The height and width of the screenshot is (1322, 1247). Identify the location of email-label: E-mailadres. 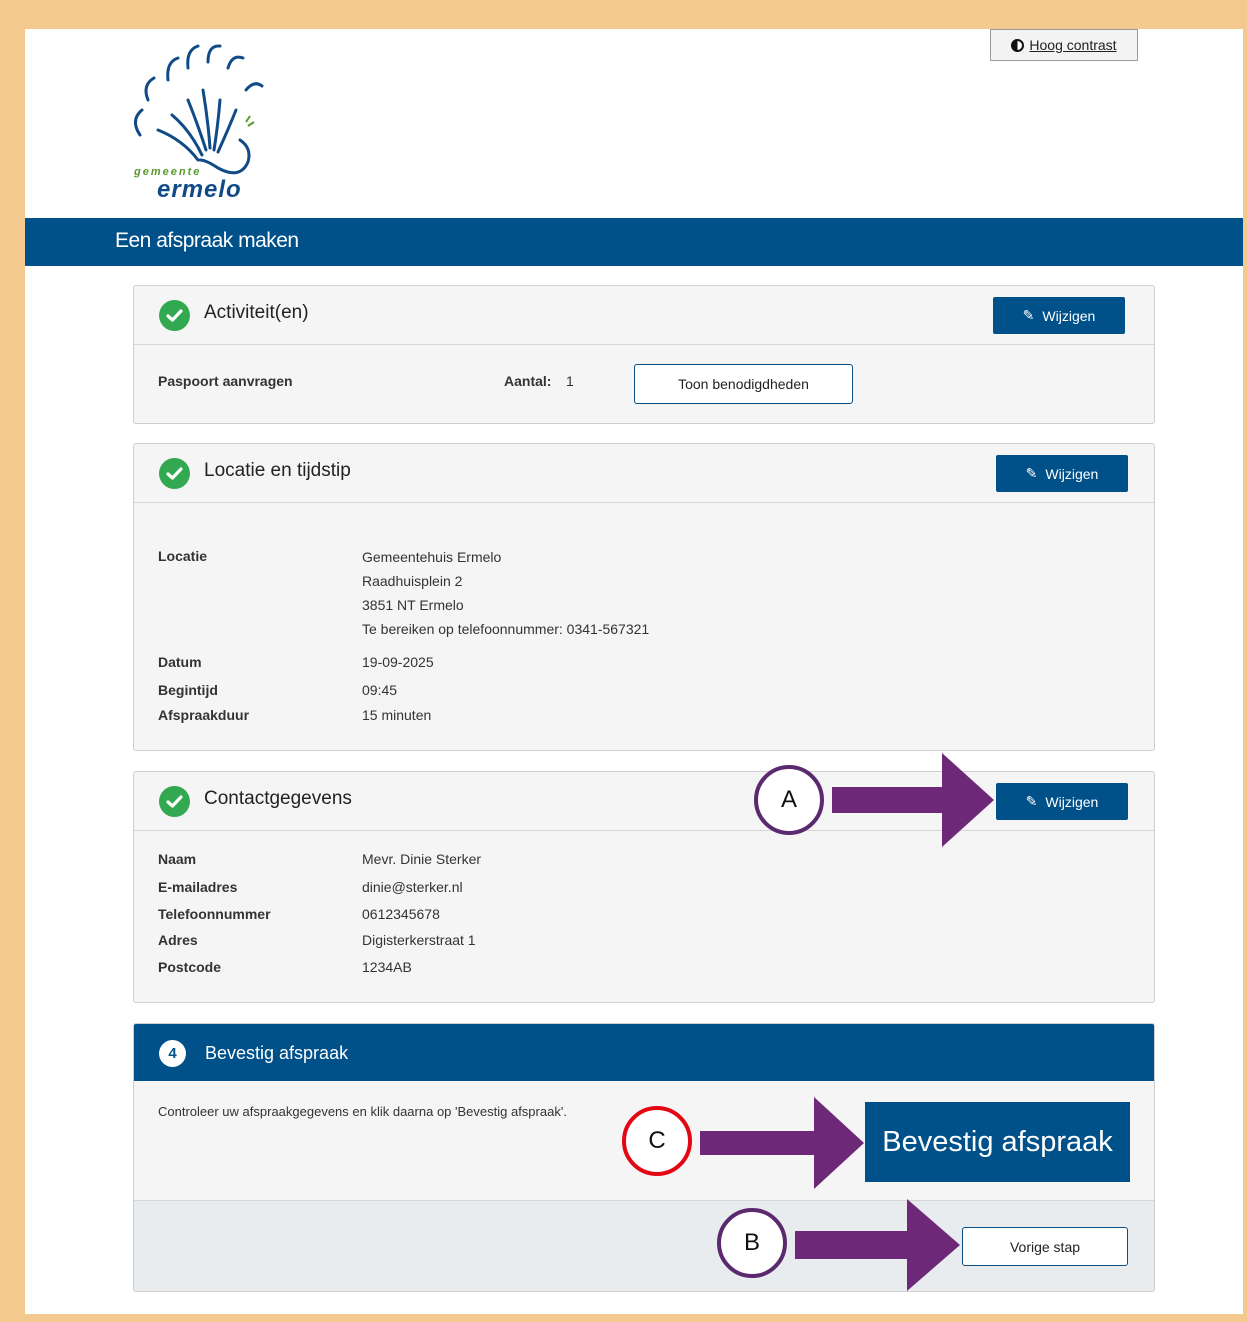
(198, 887).